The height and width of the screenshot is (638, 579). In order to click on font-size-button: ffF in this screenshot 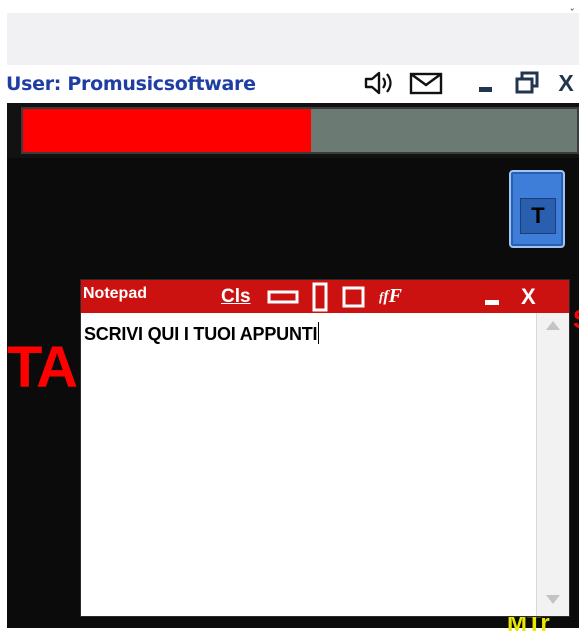, I will do `click(390, 296)`.